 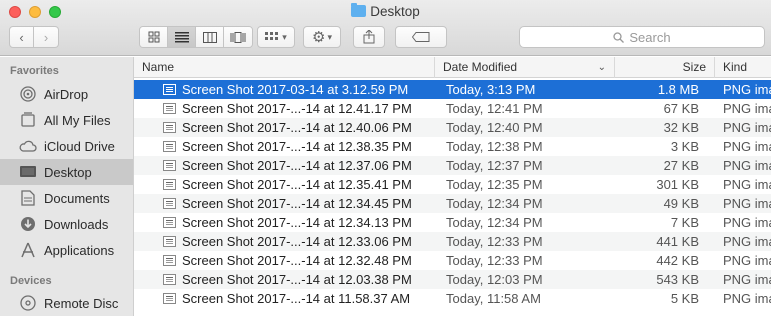 What do you see at coordinates (77, 120) in the screenshot?
I see `sidebar-item-label: All My Files` at bounding box center [77, 120].